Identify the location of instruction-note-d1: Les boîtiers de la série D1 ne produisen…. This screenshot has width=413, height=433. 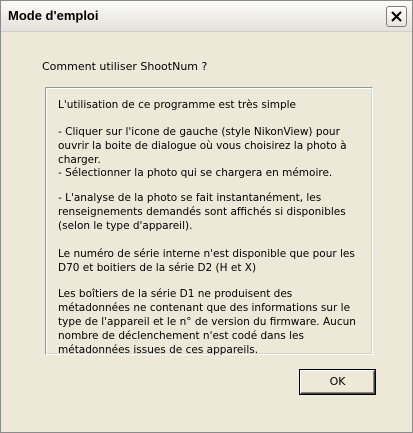
(207, 322).